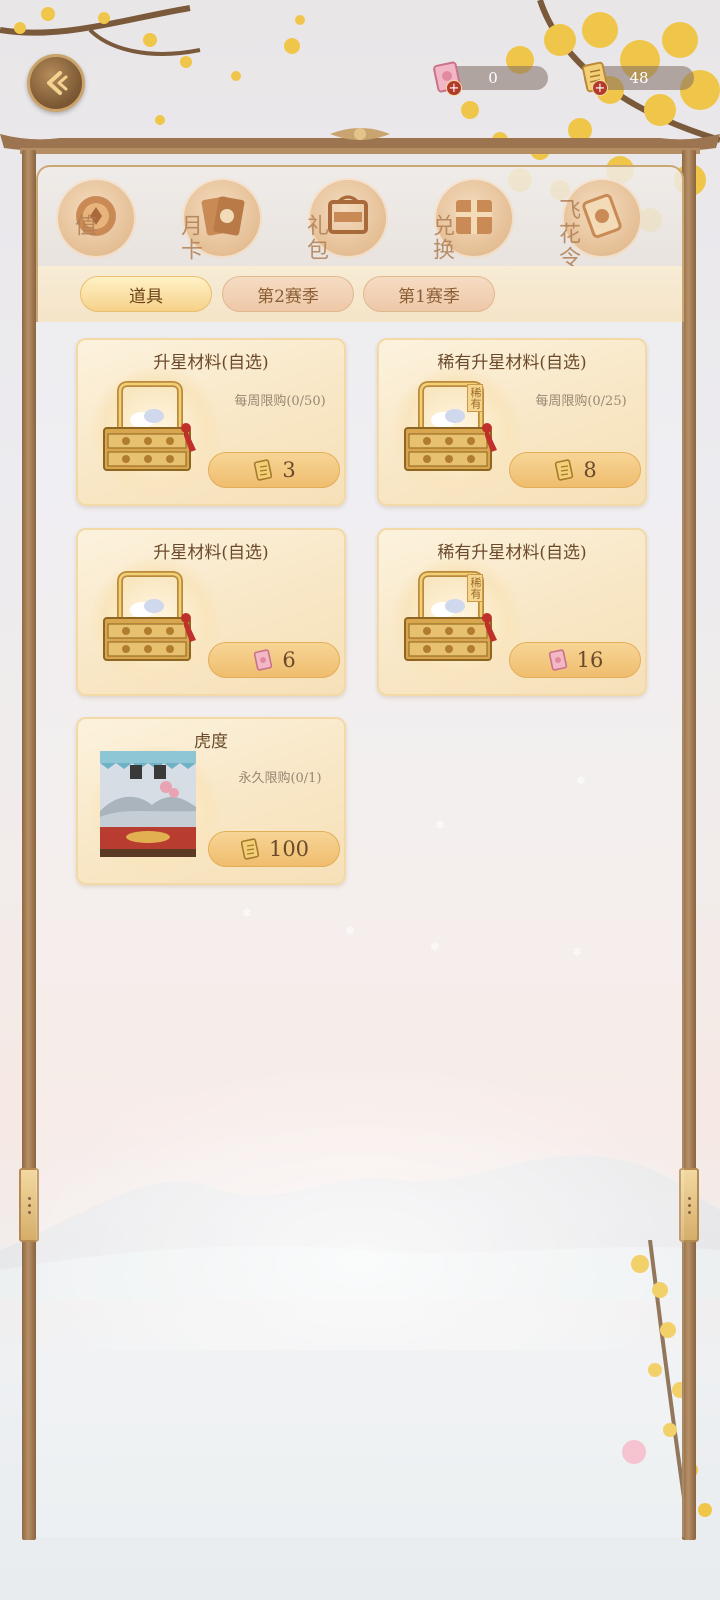 The height and width of the screenshot is (1600, 720). I want to click on buy-button: 6, so click(274, 660).